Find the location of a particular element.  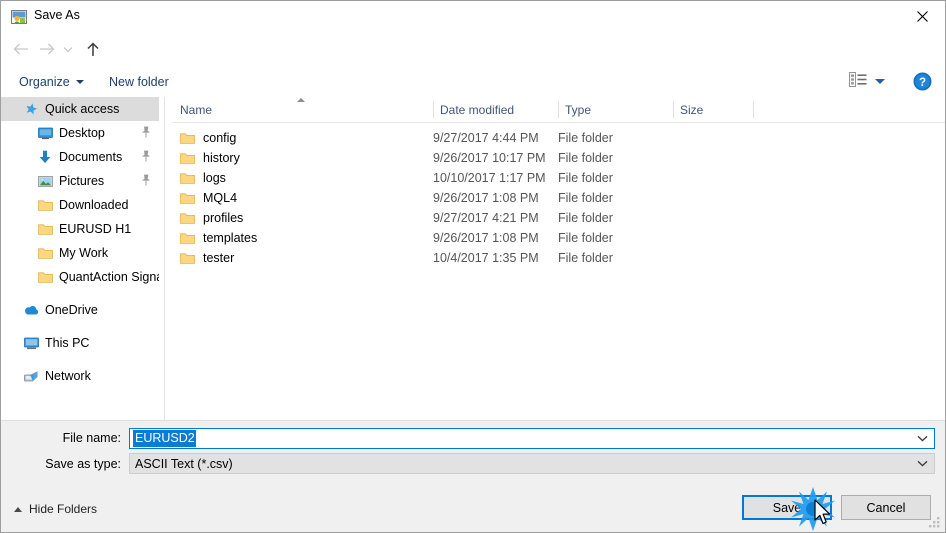

star-pin-icon is located at coordinates (31, 109).